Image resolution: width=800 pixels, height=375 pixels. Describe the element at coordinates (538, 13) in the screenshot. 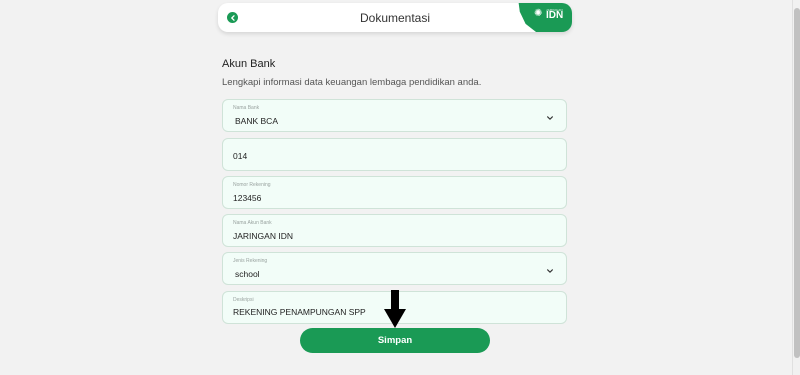

I see `sun-icon: ✺` at that location.